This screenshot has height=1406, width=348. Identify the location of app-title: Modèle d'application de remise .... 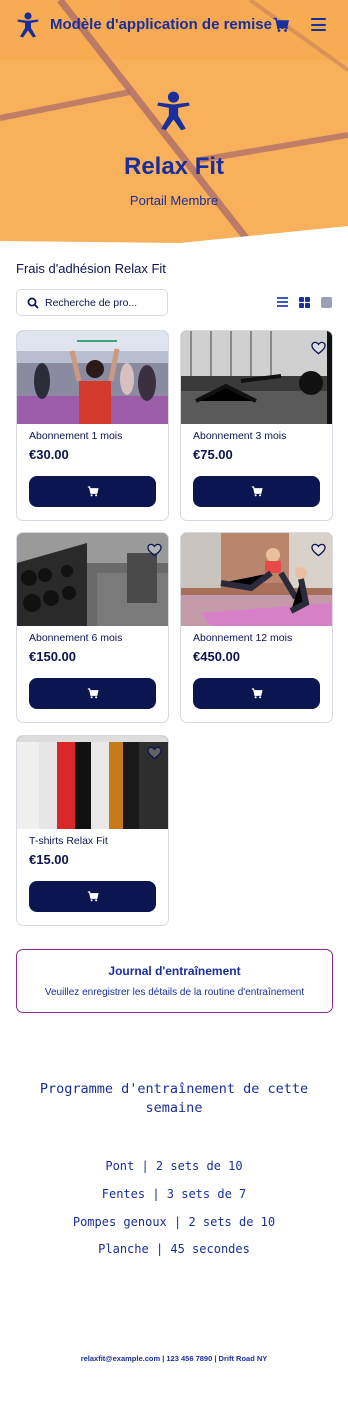
(169, 24).